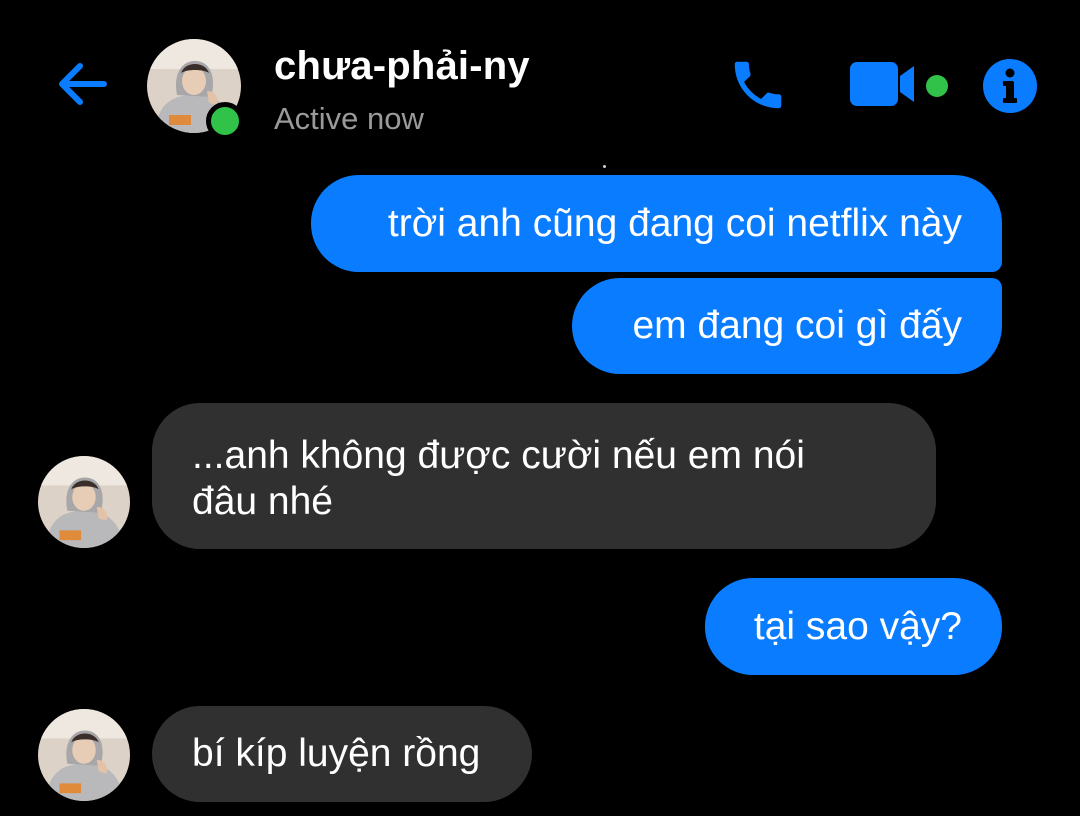 This screenshot has width=1080, height=816. What do you see at coordinates (498, 455) in the screenshot?
I see `message-text-line: ...anh không được cười nếu em nói` at bounding box center [498, 455].